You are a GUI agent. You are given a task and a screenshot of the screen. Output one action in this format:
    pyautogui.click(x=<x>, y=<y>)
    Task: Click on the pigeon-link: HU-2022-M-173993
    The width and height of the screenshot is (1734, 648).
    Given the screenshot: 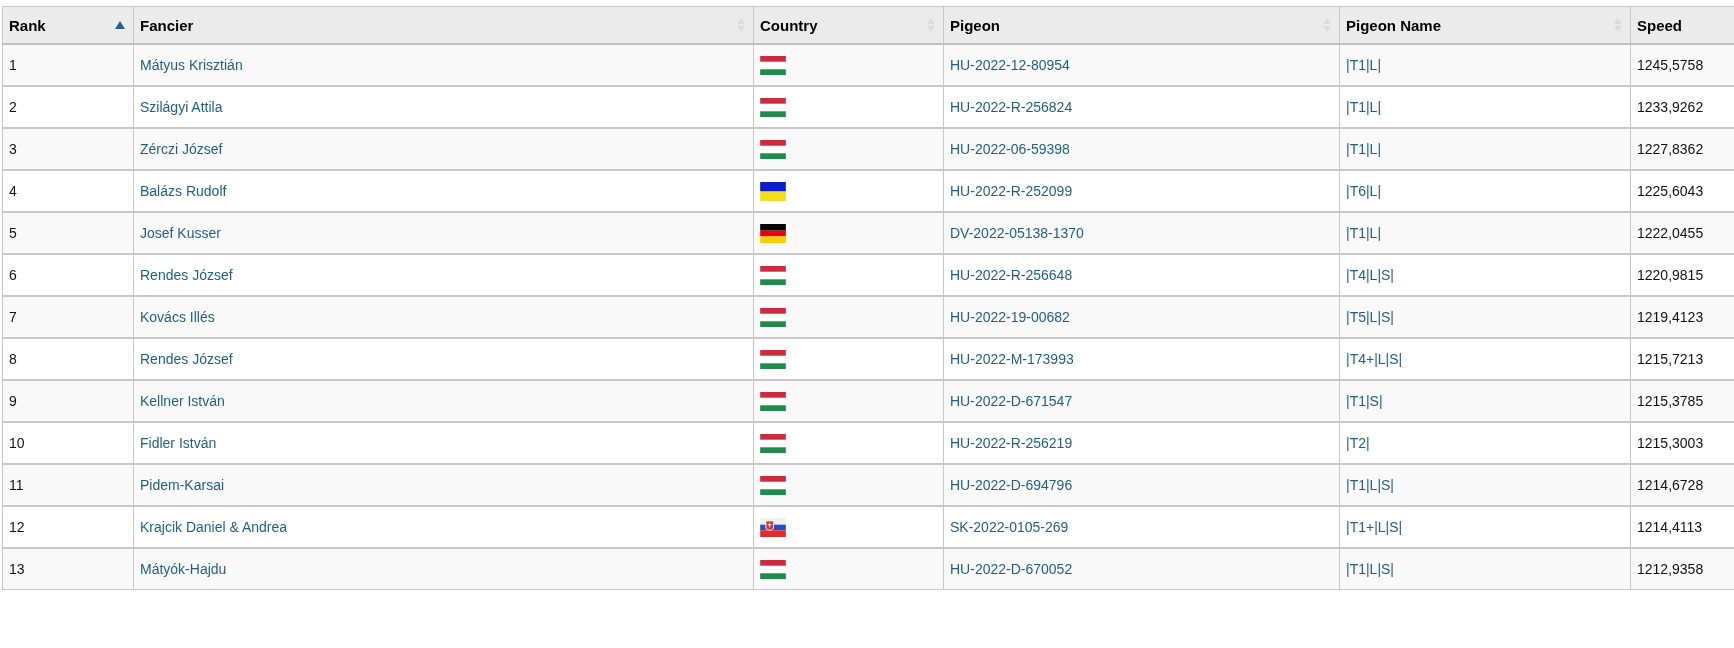 What is the action you would take?
    pyautogui.click(x=1012, y=359)
    